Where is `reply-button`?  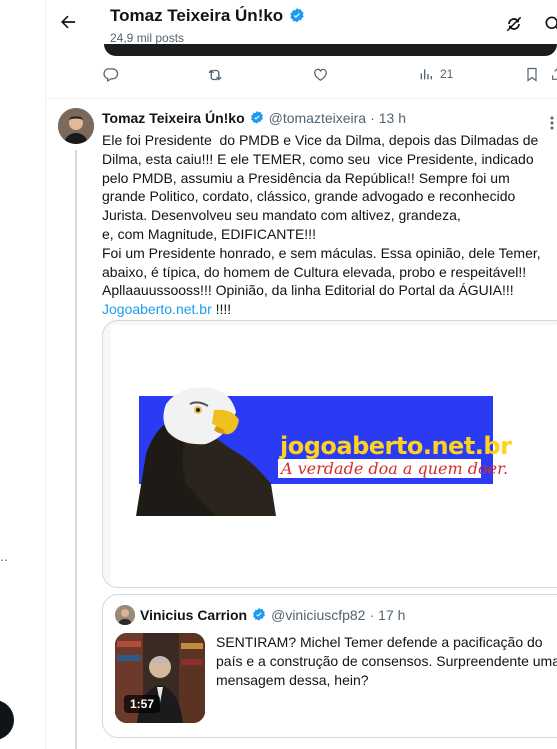 reply-button is located at coordinates (110, 74).